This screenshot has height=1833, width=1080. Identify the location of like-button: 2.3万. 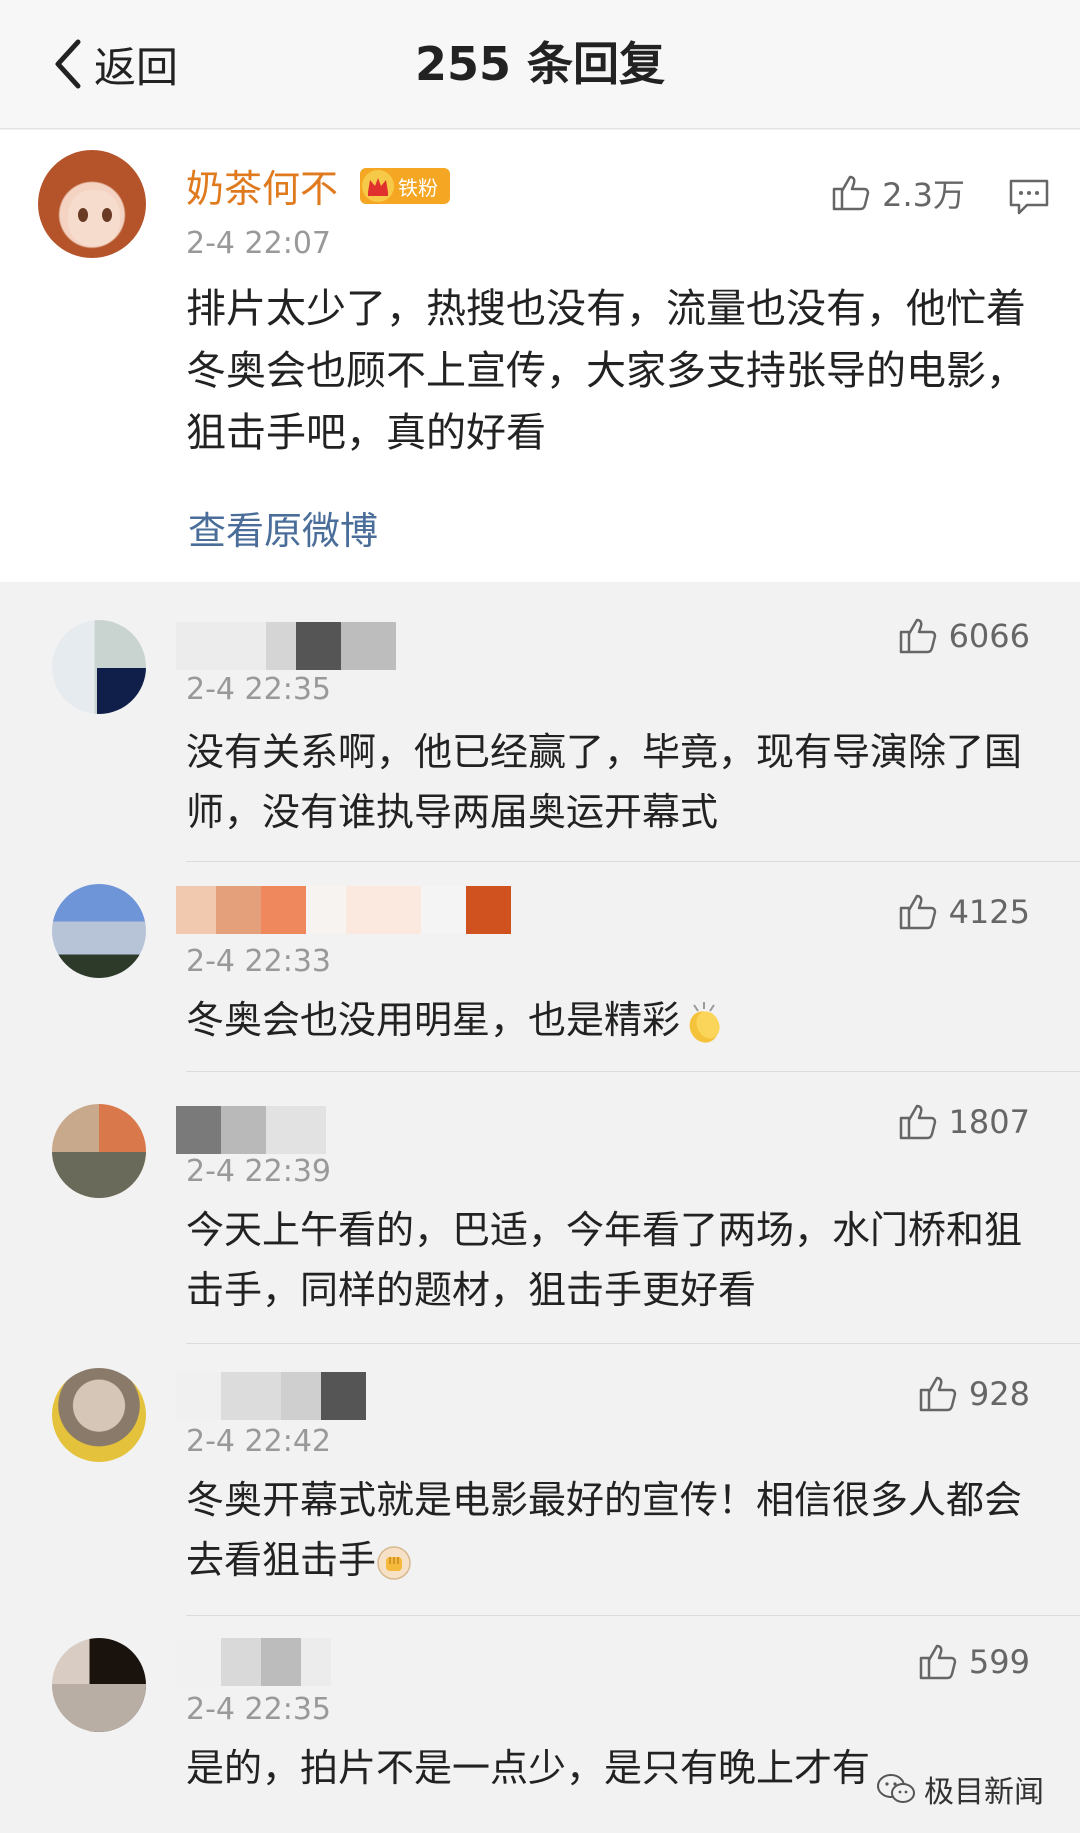
(896, 193).